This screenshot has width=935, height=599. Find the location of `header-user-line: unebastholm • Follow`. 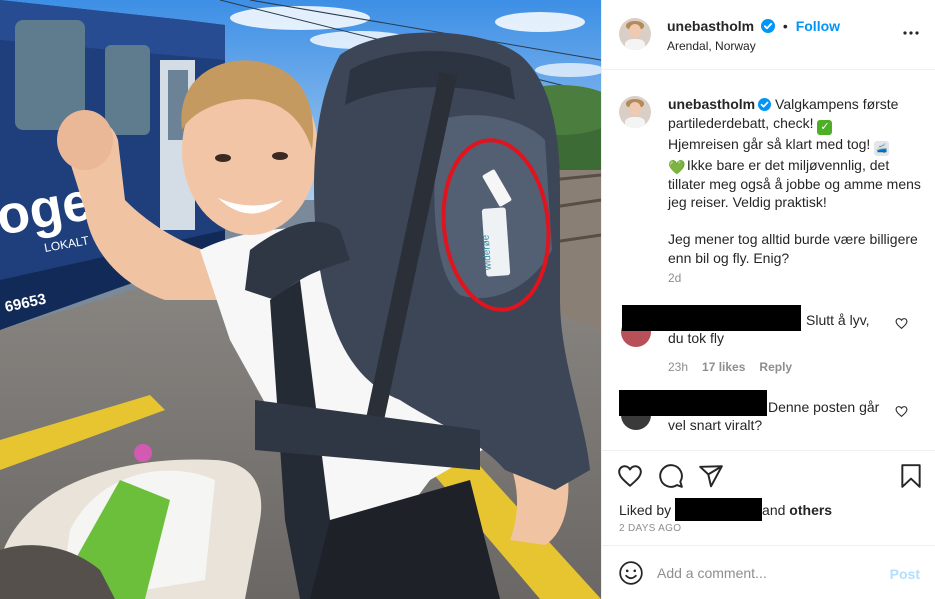

header-user-line: unebastholm • Follow is located at coordinates (753, 26).